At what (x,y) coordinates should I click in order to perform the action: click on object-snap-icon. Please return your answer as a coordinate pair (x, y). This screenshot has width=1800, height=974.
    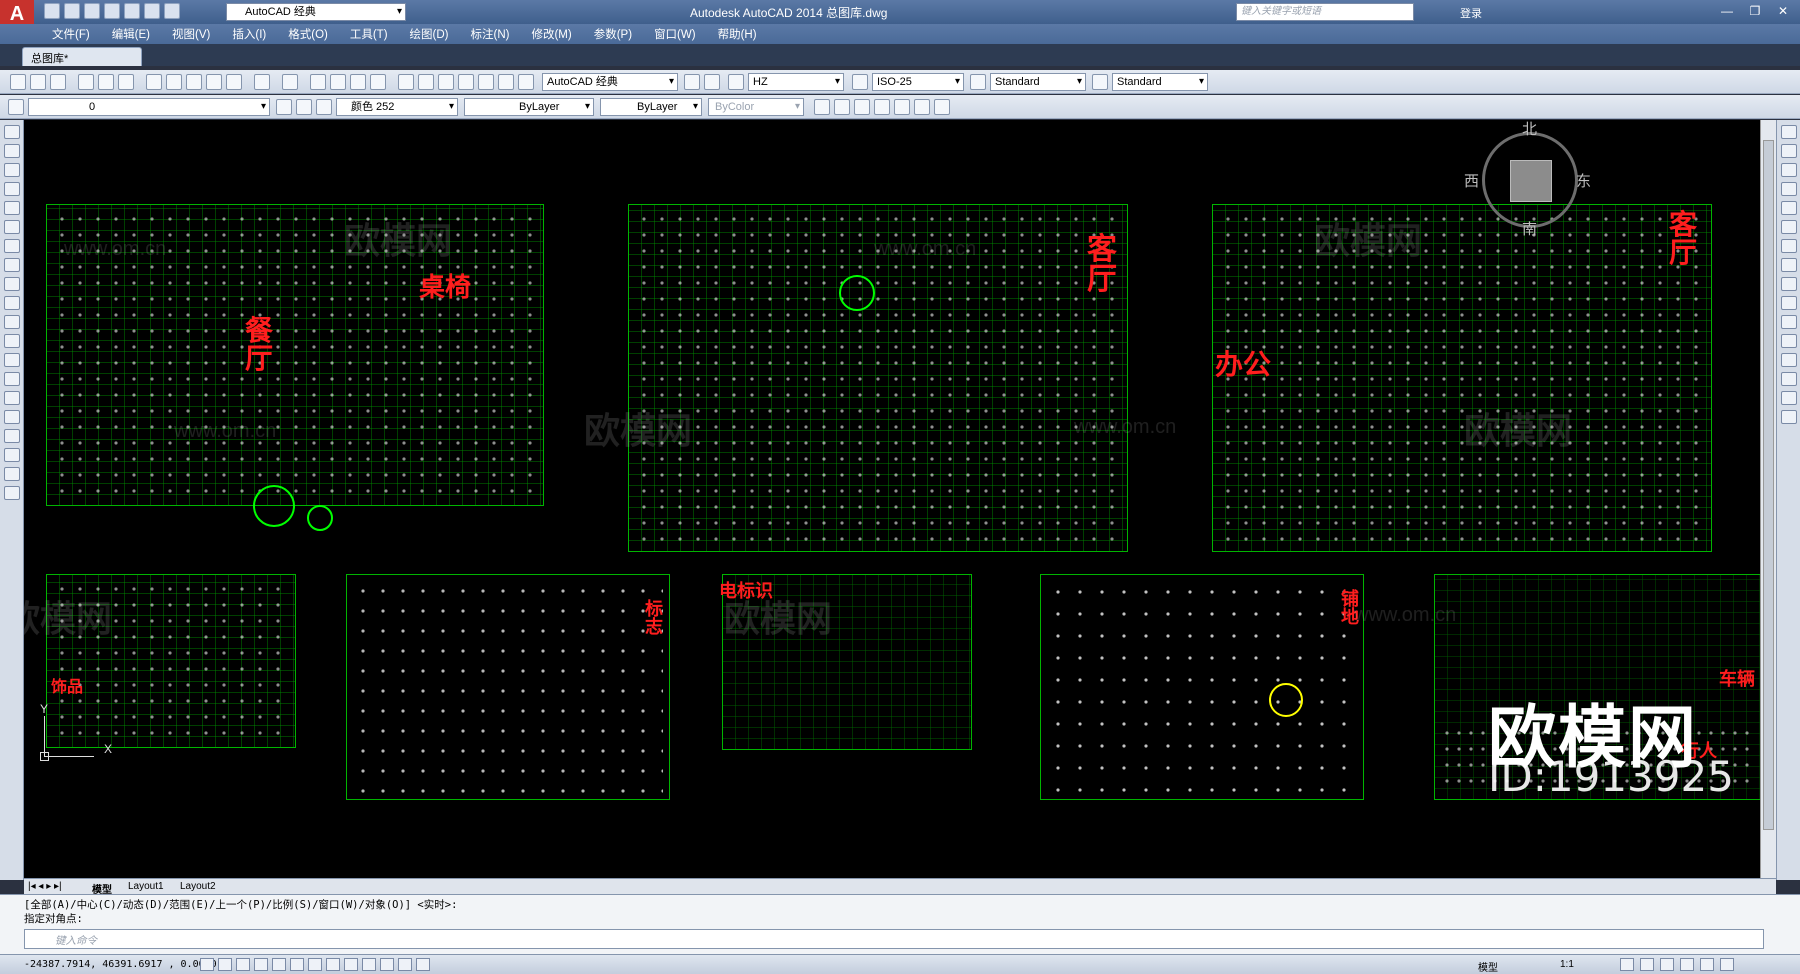
    Looking at the image, I should click on (279, 964).